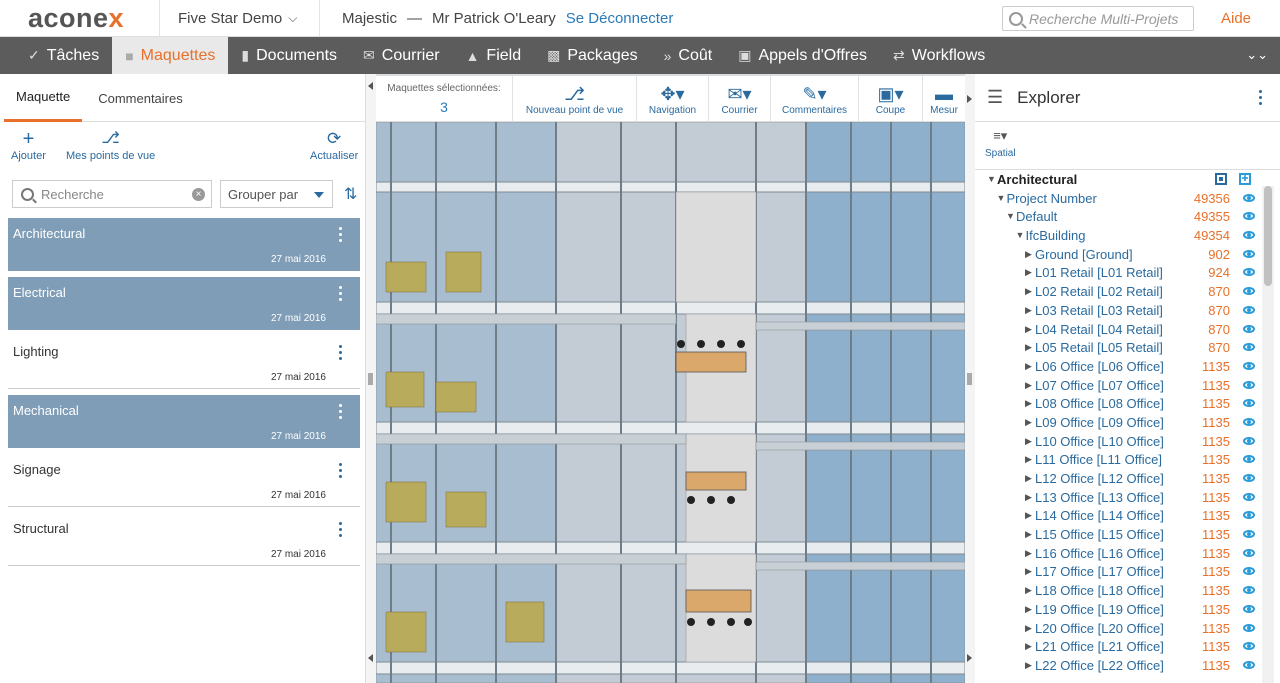 This screenshot has height=683, width=1280. Describe the element at coordinates (184, 244) in the screenshot. I see `model-list-item: Architectural 27 mai 2016` at that location.